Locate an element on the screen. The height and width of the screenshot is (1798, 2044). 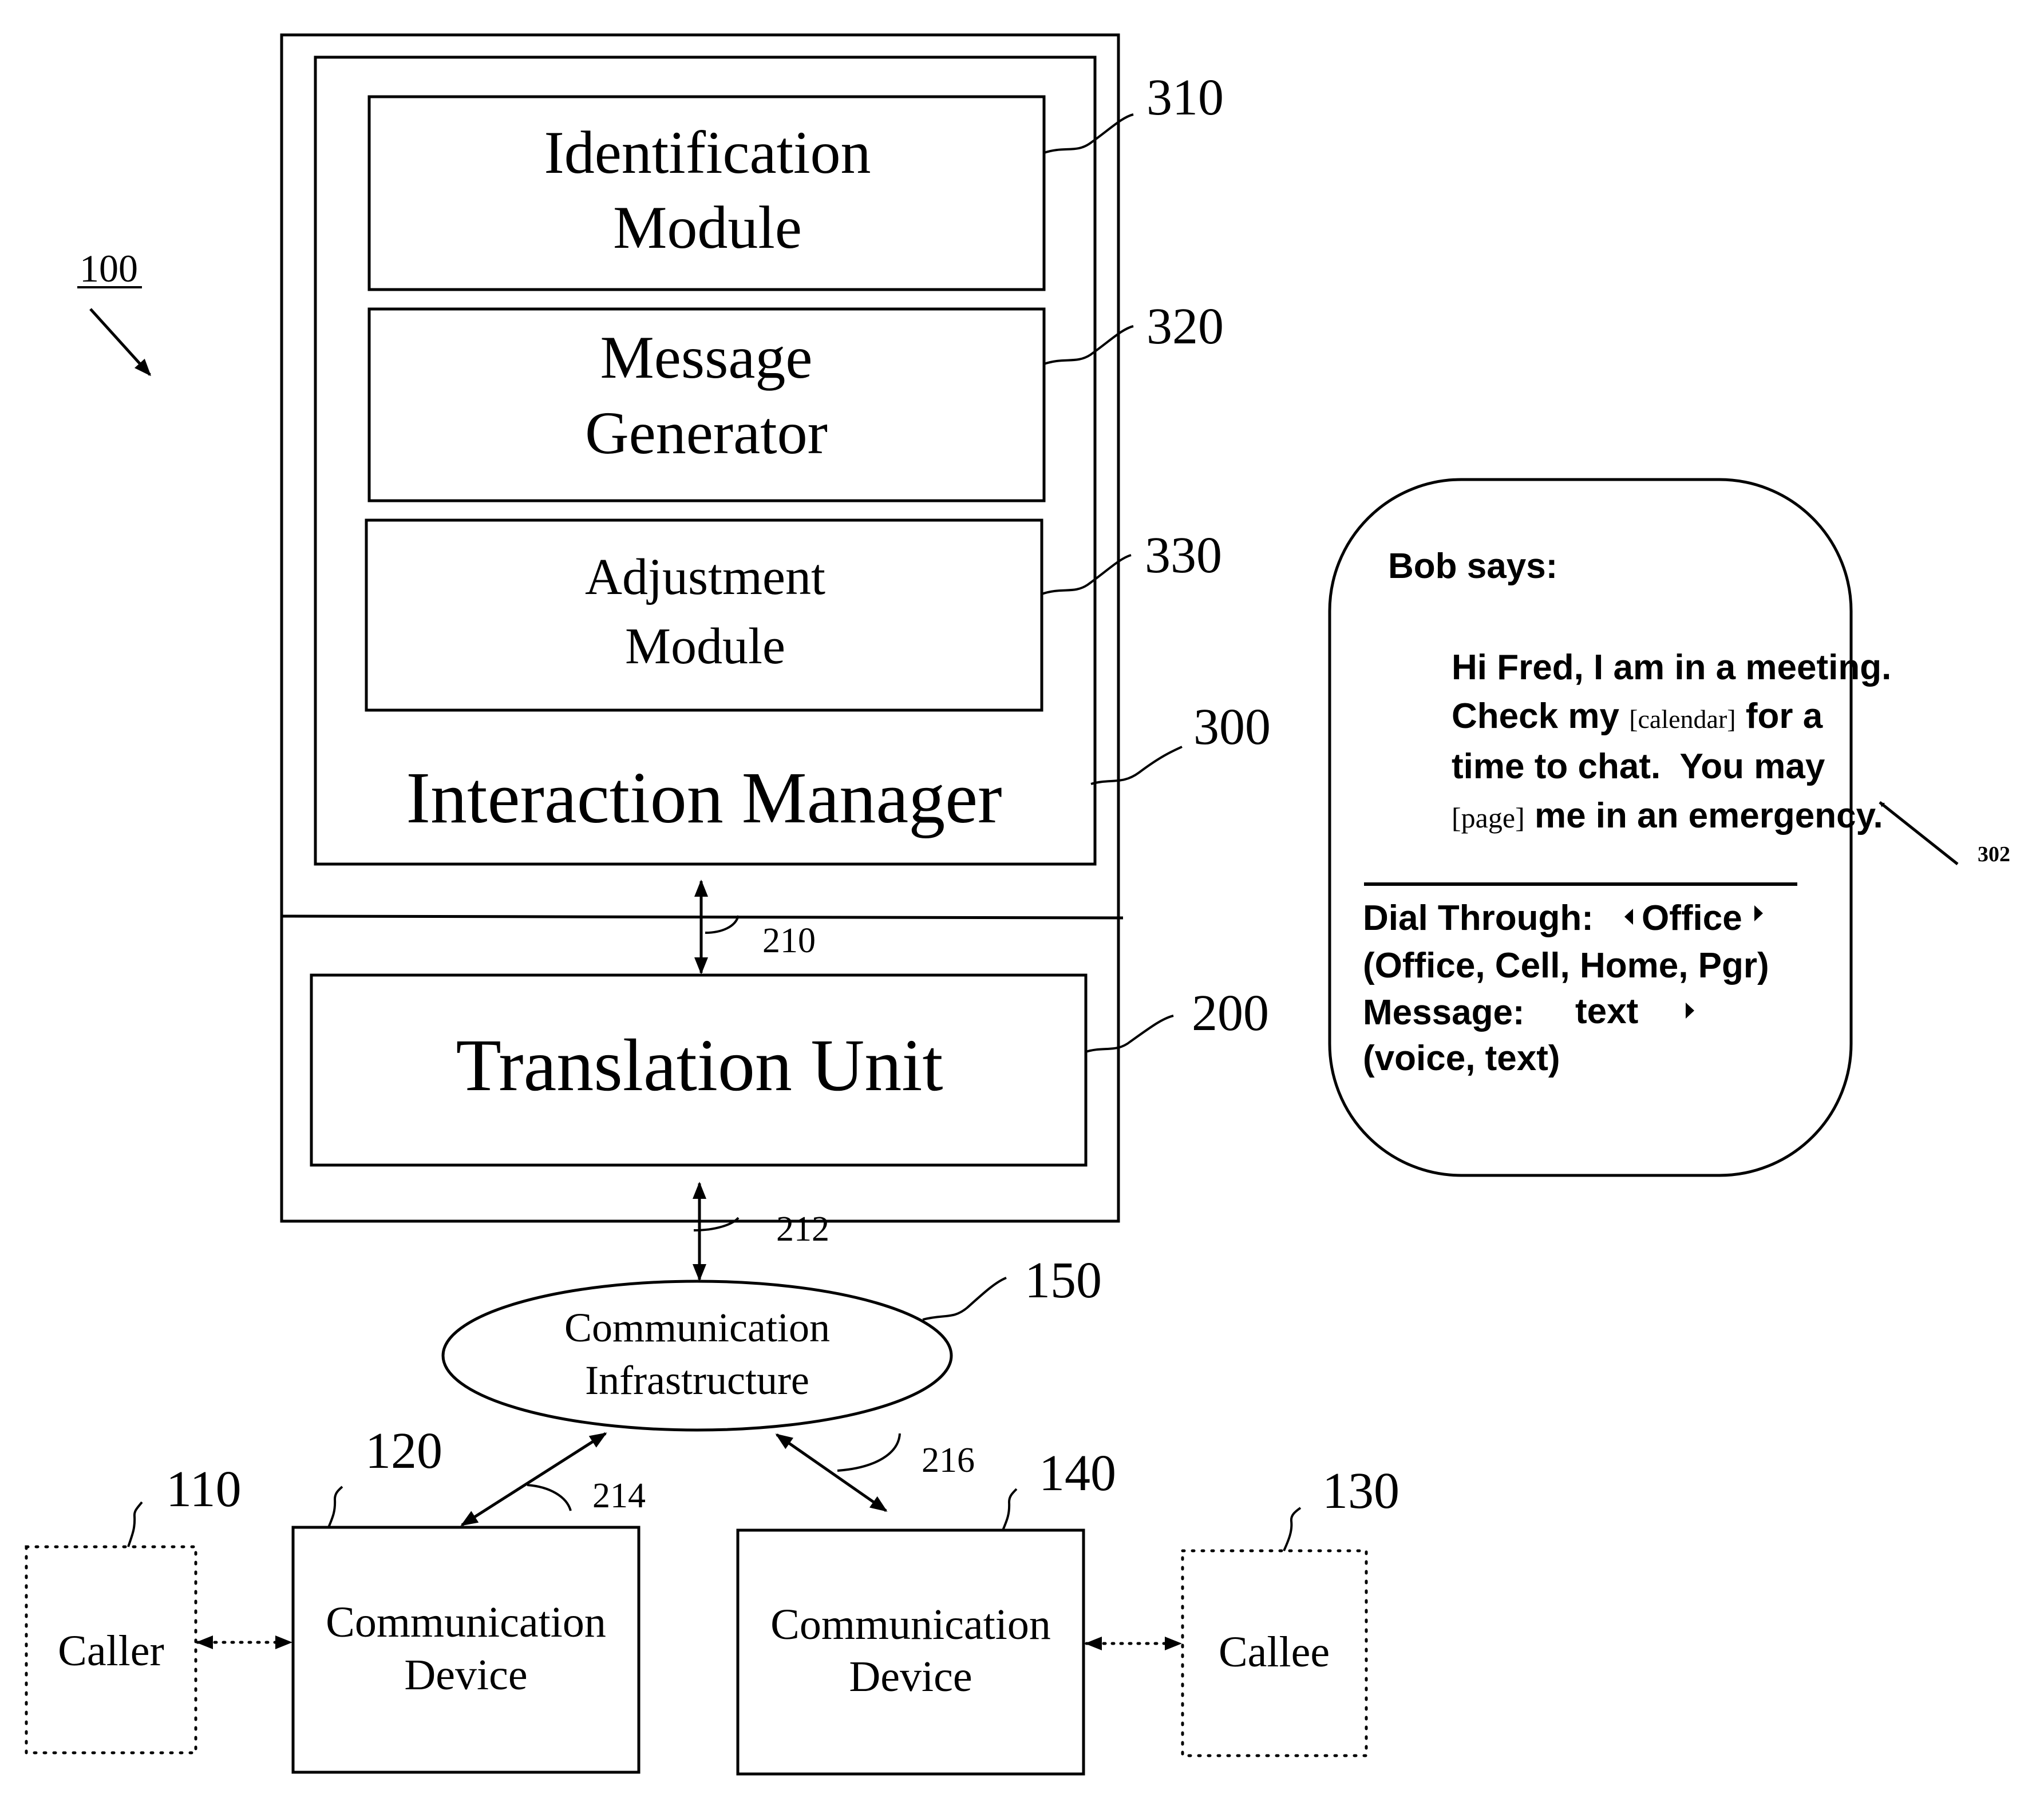
page-link: [page] is located at coordinates (1488, 818).